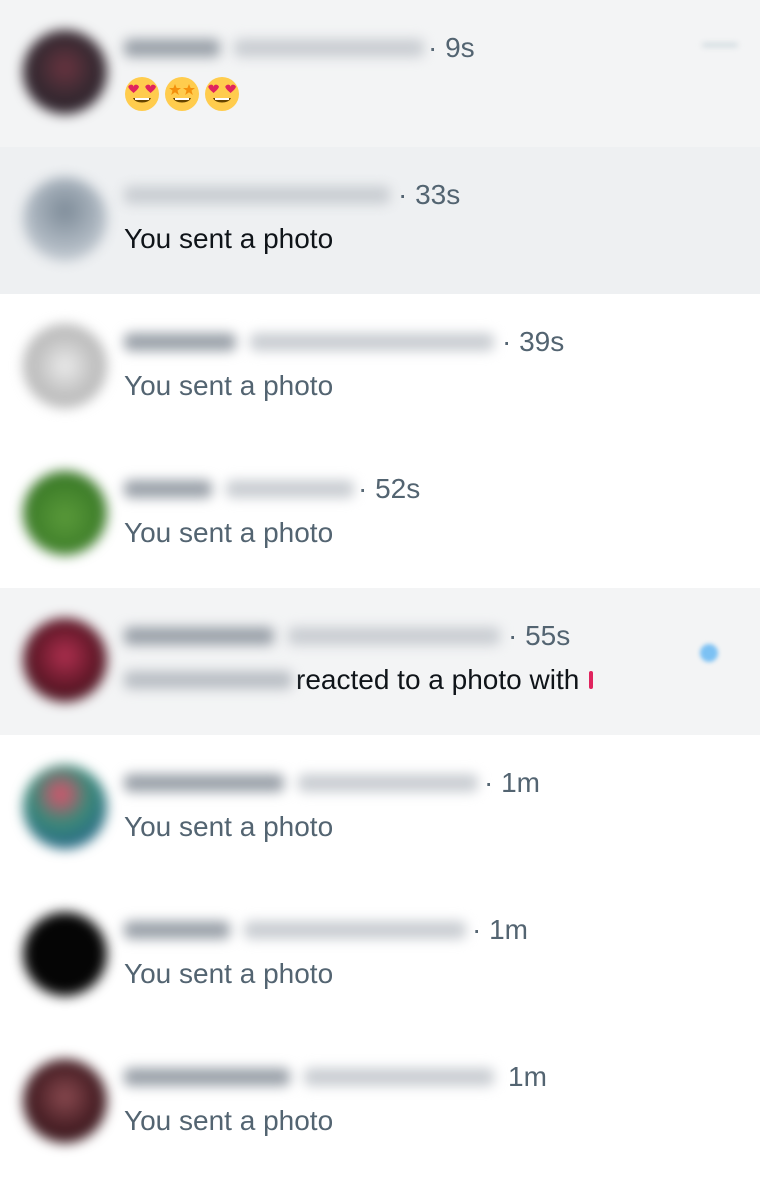 This screenshot has height=1192, width=760. I want to click on conversation-row: · 9s, so click(380, 73).